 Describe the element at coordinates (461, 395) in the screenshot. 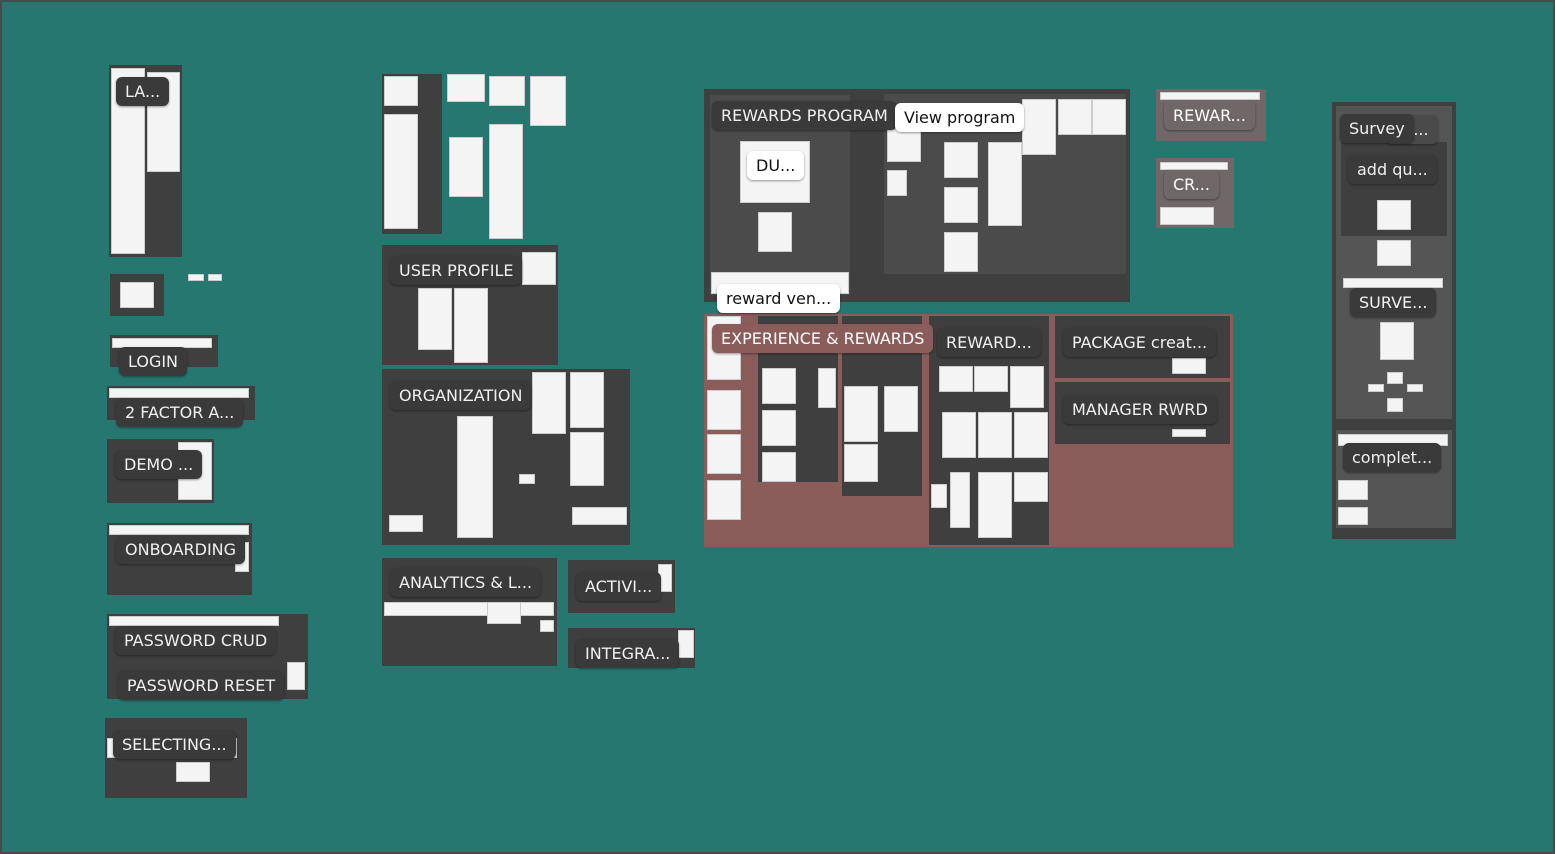

I see `section-label-organization: ORGANIZATION` at that location.